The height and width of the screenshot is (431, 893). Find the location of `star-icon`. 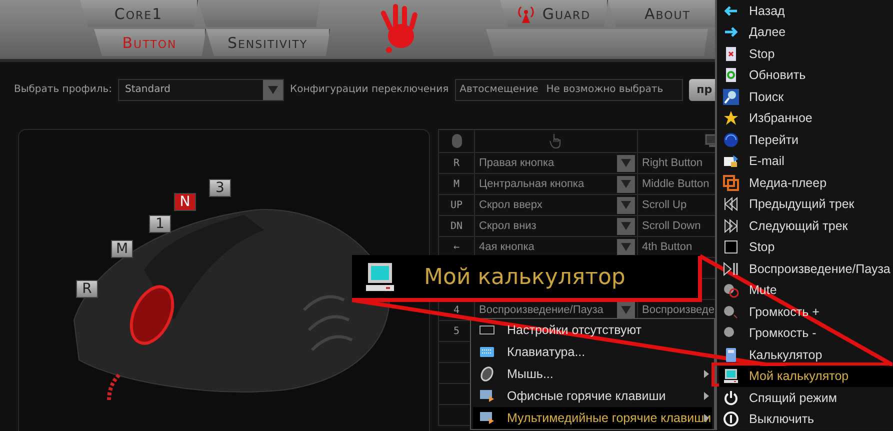

star-icon is located at coordinates (731, 118).